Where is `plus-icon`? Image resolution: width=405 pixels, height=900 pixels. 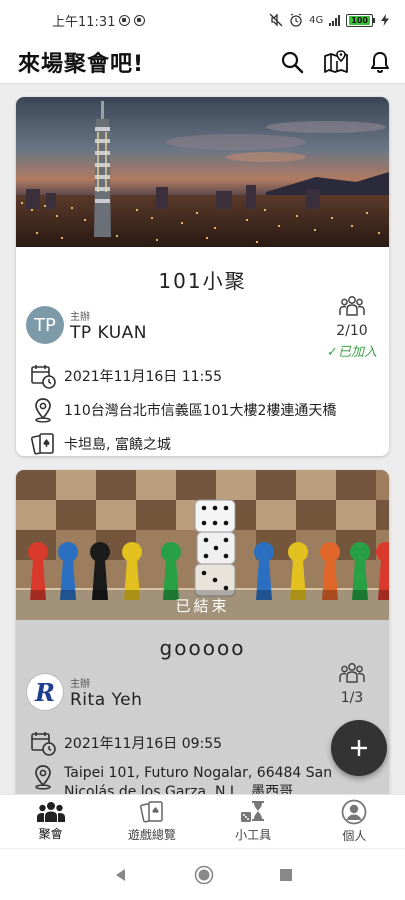 plus-icon is located at coordinates (359, 748).